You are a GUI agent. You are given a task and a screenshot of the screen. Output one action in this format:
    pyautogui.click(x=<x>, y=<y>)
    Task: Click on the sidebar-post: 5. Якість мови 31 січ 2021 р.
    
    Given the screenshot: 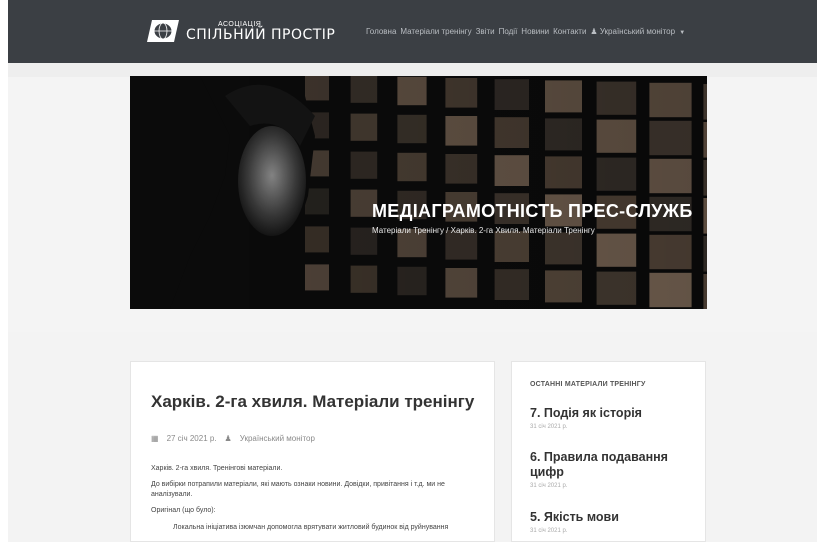 What is the action you would take?
    pyautogui.click(x=612, y=522)
    